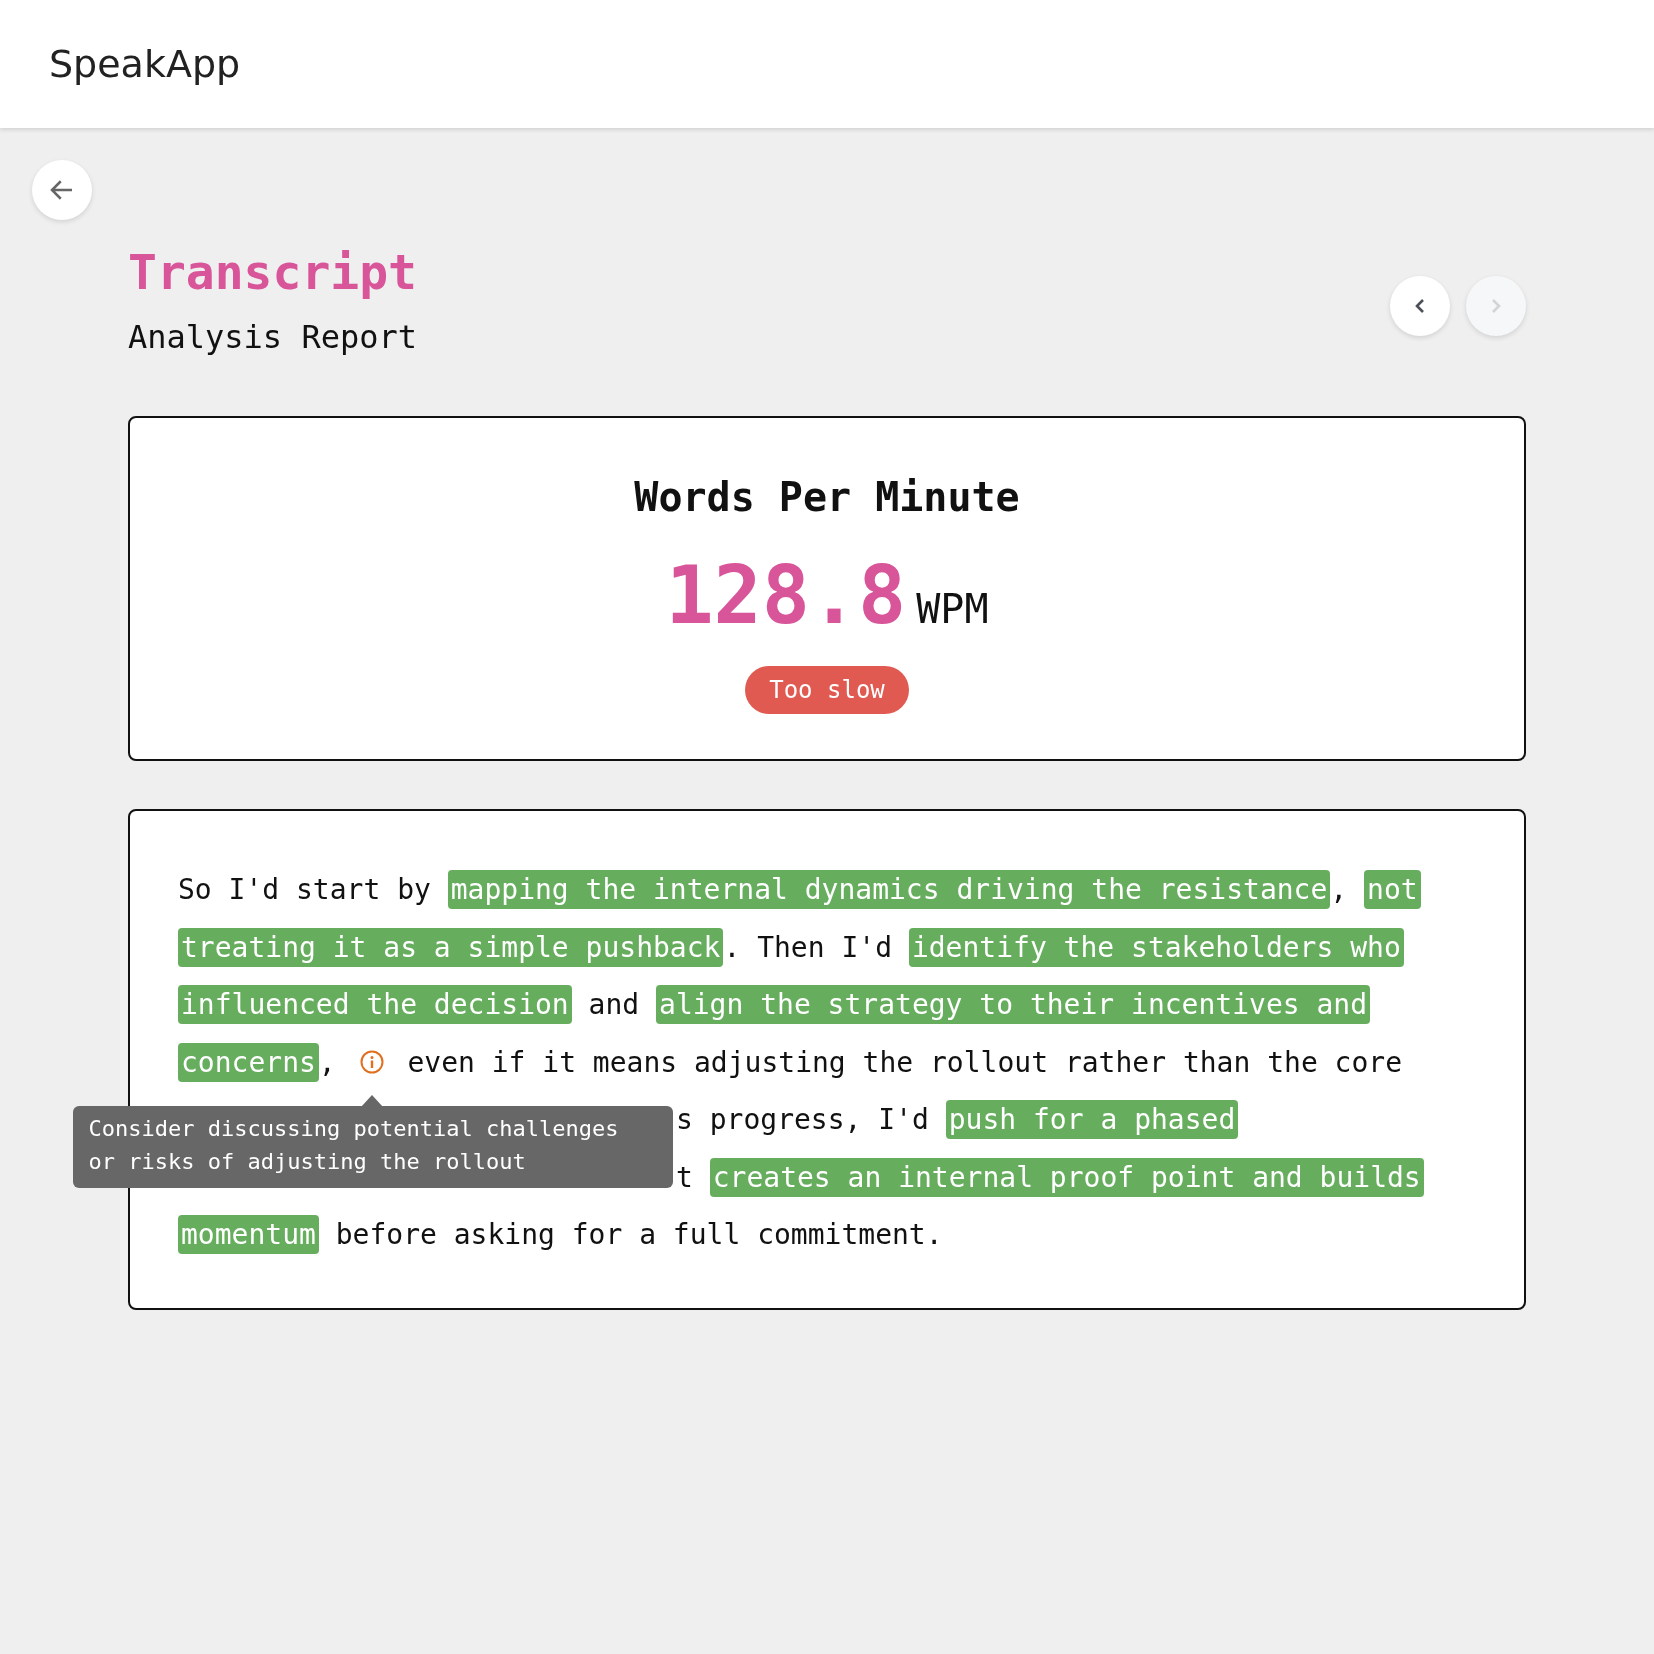 This screenshot has width=1654, height=1654. Describe the element at coordinates (145, 64) in the screenshot. I see `app-name: SpeakApp` at that location.